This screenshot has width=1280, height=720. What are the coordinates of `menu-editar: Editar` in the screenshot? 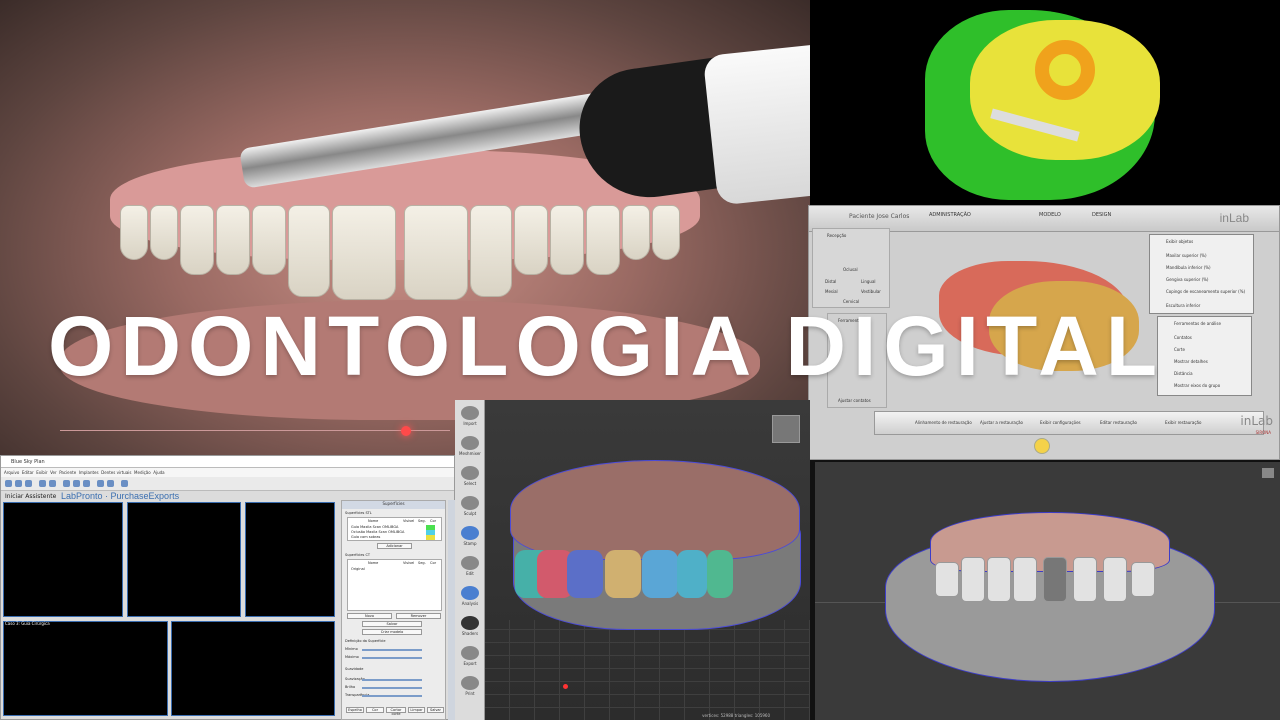 It's located at (28, 472).